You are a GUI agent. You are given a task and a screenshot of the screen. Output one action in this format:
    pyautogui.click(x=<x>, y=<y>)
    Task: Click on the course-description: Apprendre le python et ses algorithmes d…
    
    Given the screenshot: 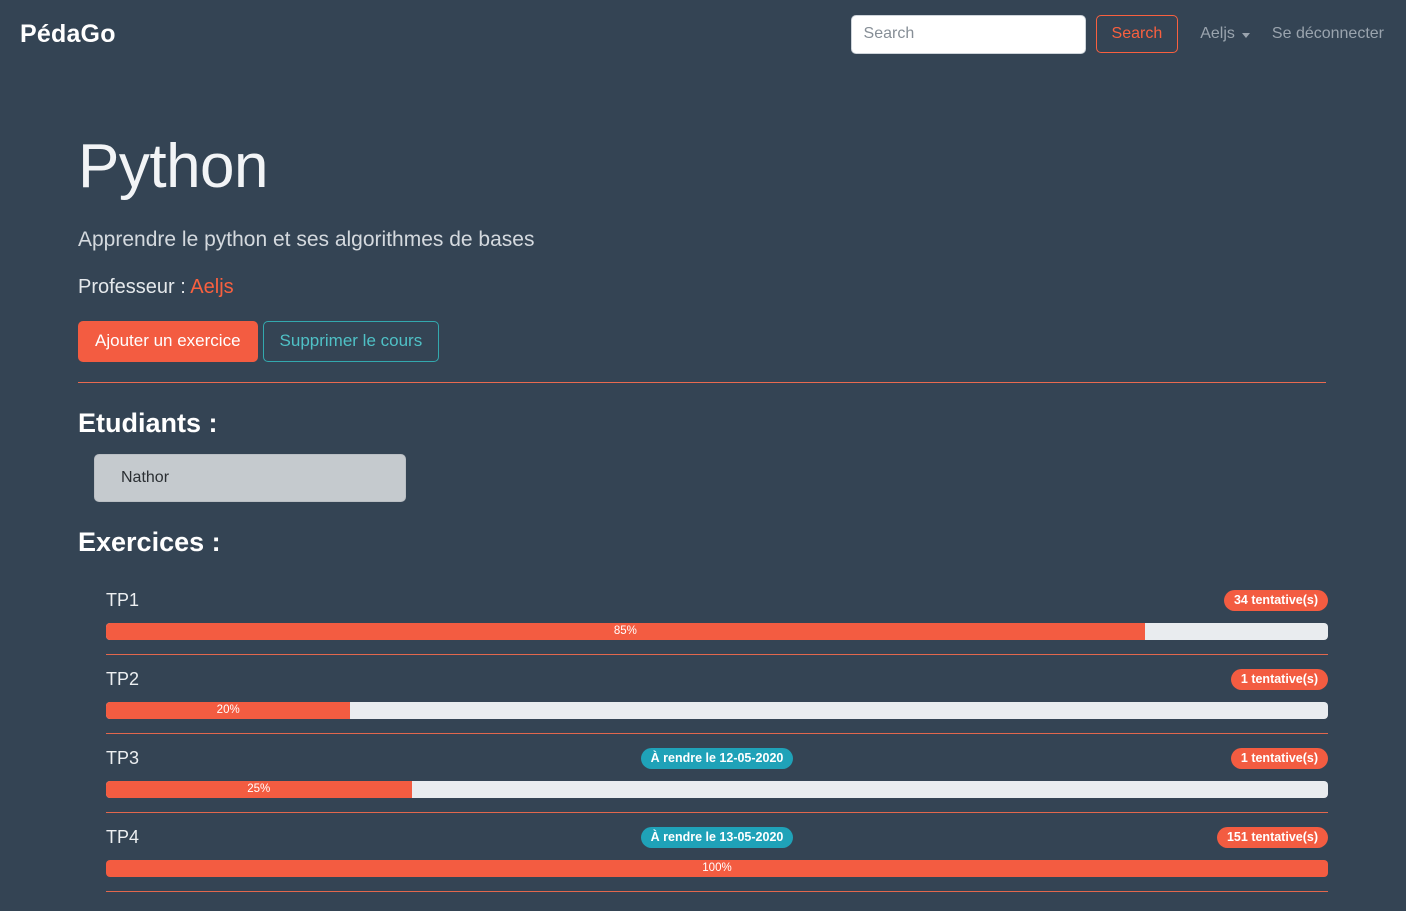 What is the action you would take?
    pyautogui.click(x=306, y=239)
    